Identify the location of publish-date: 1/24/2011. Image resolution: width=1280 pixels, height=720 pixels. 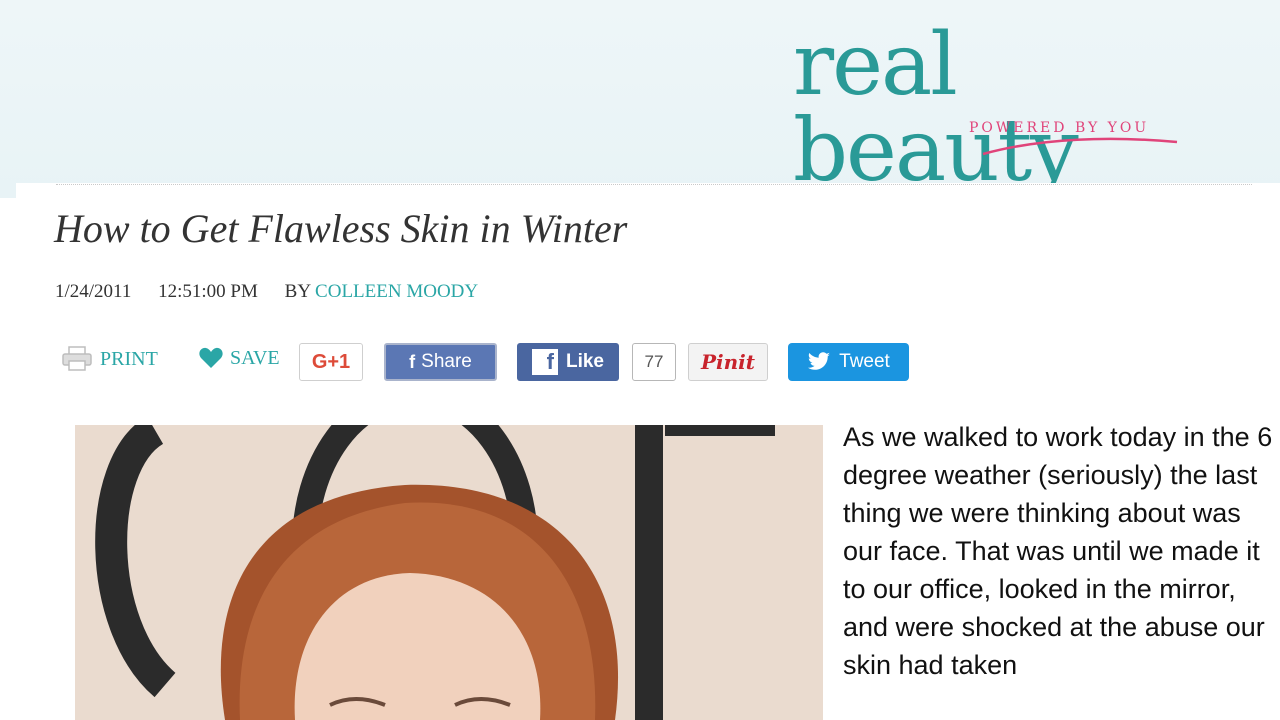
(93, 291).